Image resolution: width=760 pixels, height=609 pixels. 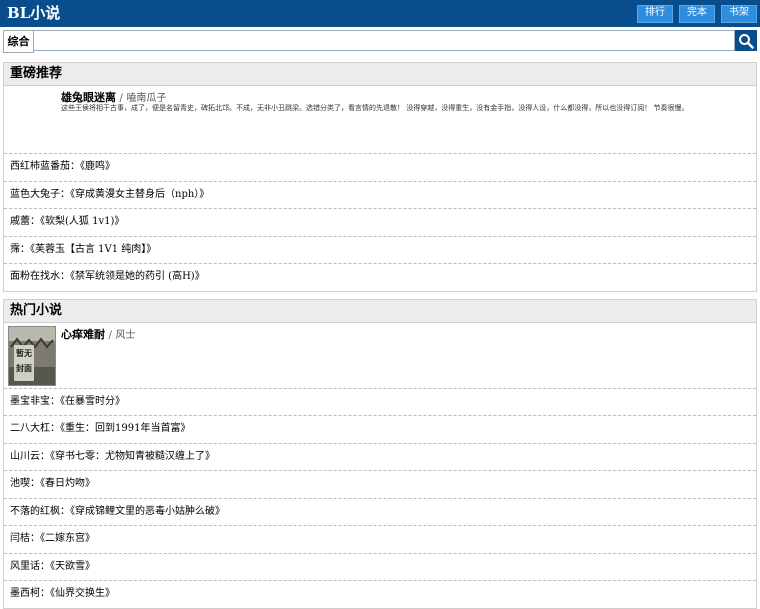 What do you see at coordinates (25, 456) in the screenshot?
I see `item-author: 山川云` at bounding box center [25, 456].